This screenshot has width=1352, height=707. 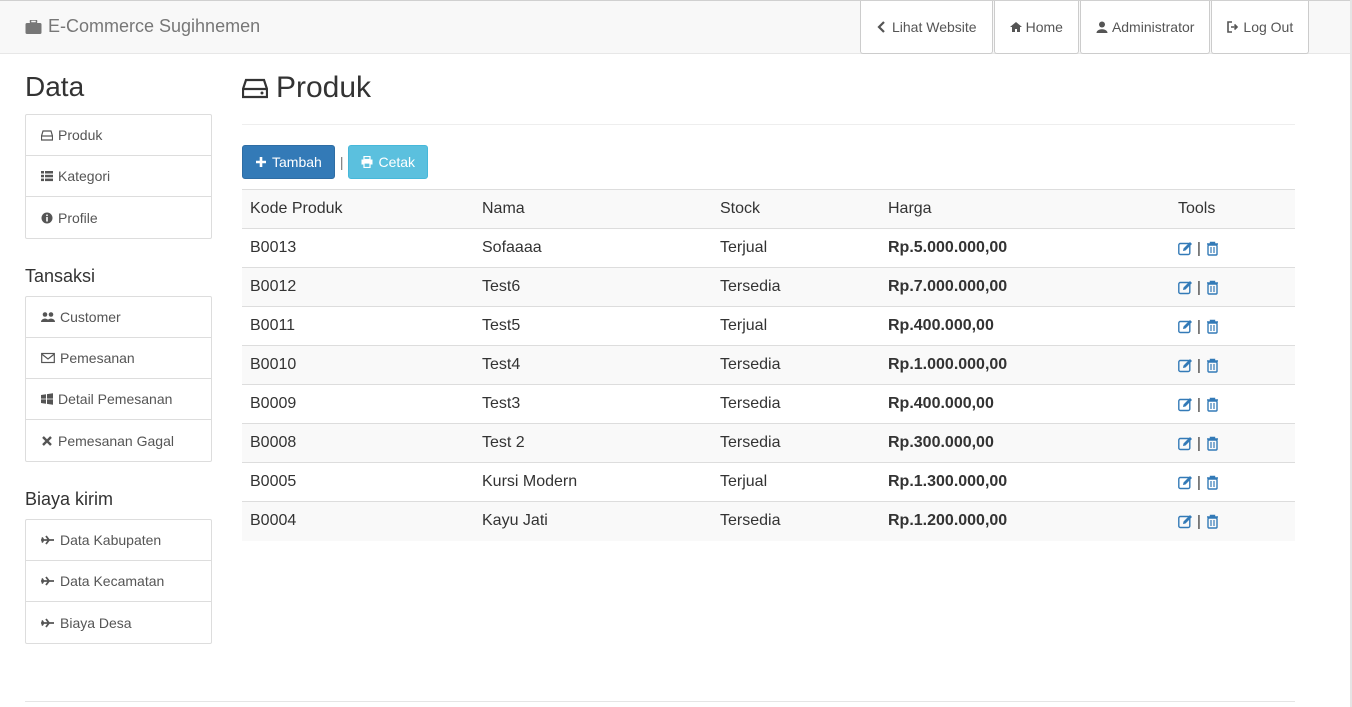 I want to click on sidebar-item-label: Biaya Desa, so click(x=96, y=622).